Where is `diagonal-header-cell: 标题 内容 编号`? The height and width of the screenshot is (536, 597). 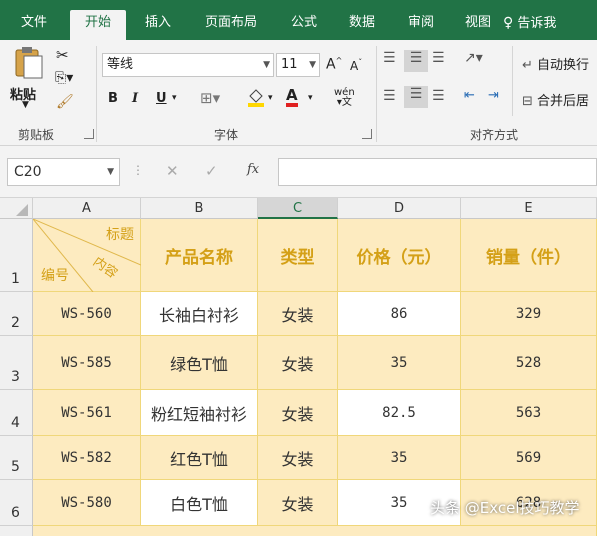 diagonal-header-cell: 标题 内容 编号 is located at coordinates (87, 255).